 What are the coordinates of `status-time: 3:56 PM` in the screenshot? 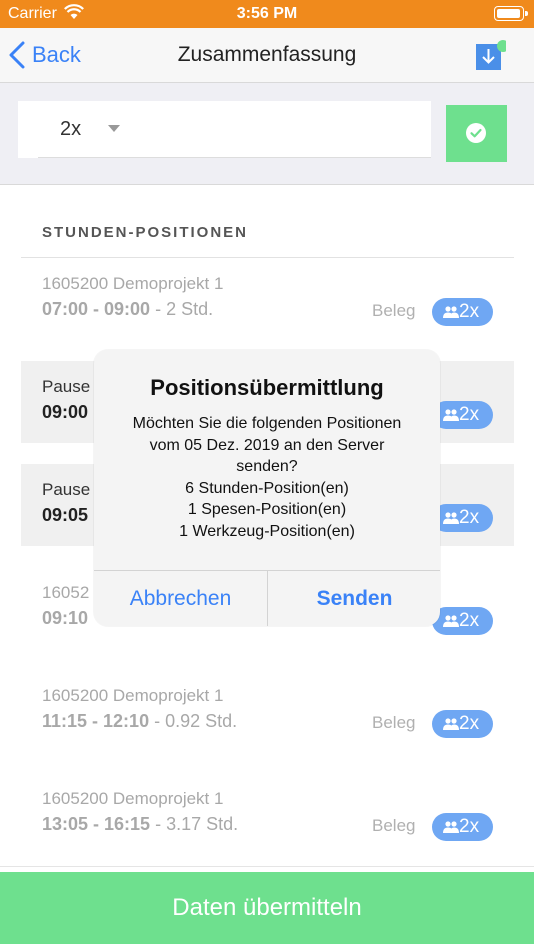 It's located at (267, 13).